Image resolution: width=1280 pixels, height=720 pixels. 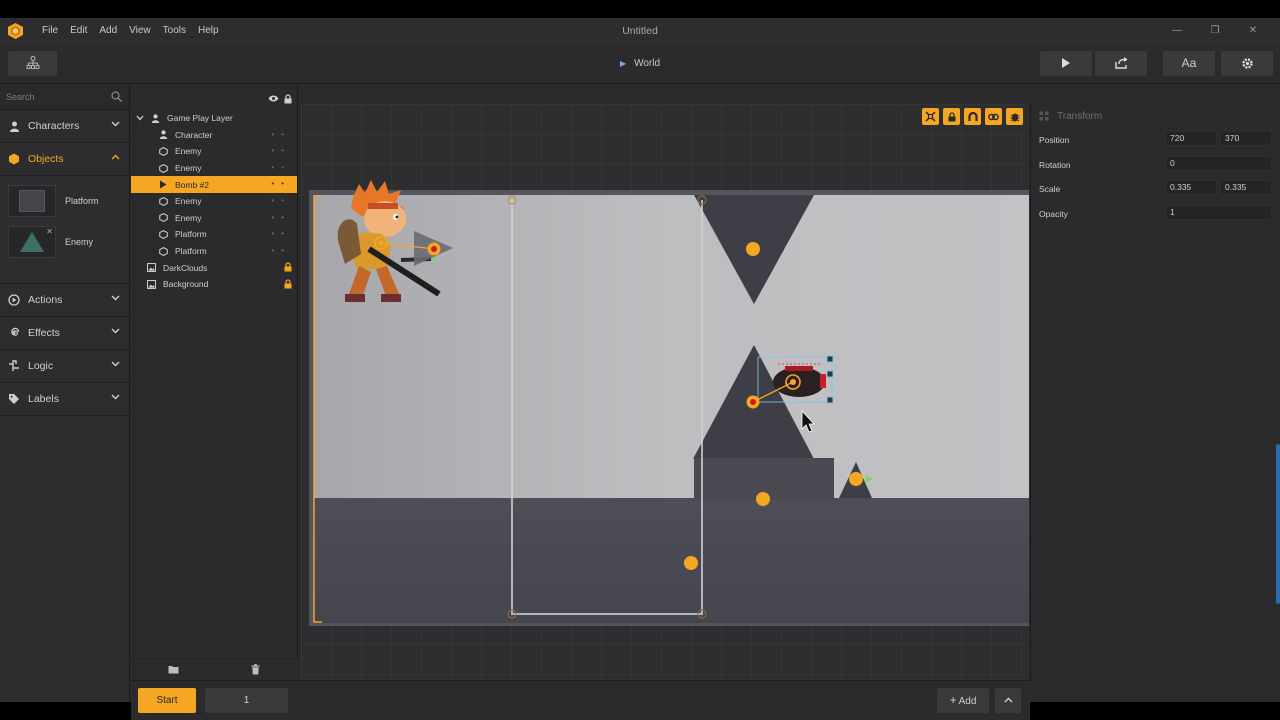 What do you see at coordinates (214, 184) in the screenshot?
I see `layer-row-selected: Bomb #2 ••` at bounding box center [214, 184].